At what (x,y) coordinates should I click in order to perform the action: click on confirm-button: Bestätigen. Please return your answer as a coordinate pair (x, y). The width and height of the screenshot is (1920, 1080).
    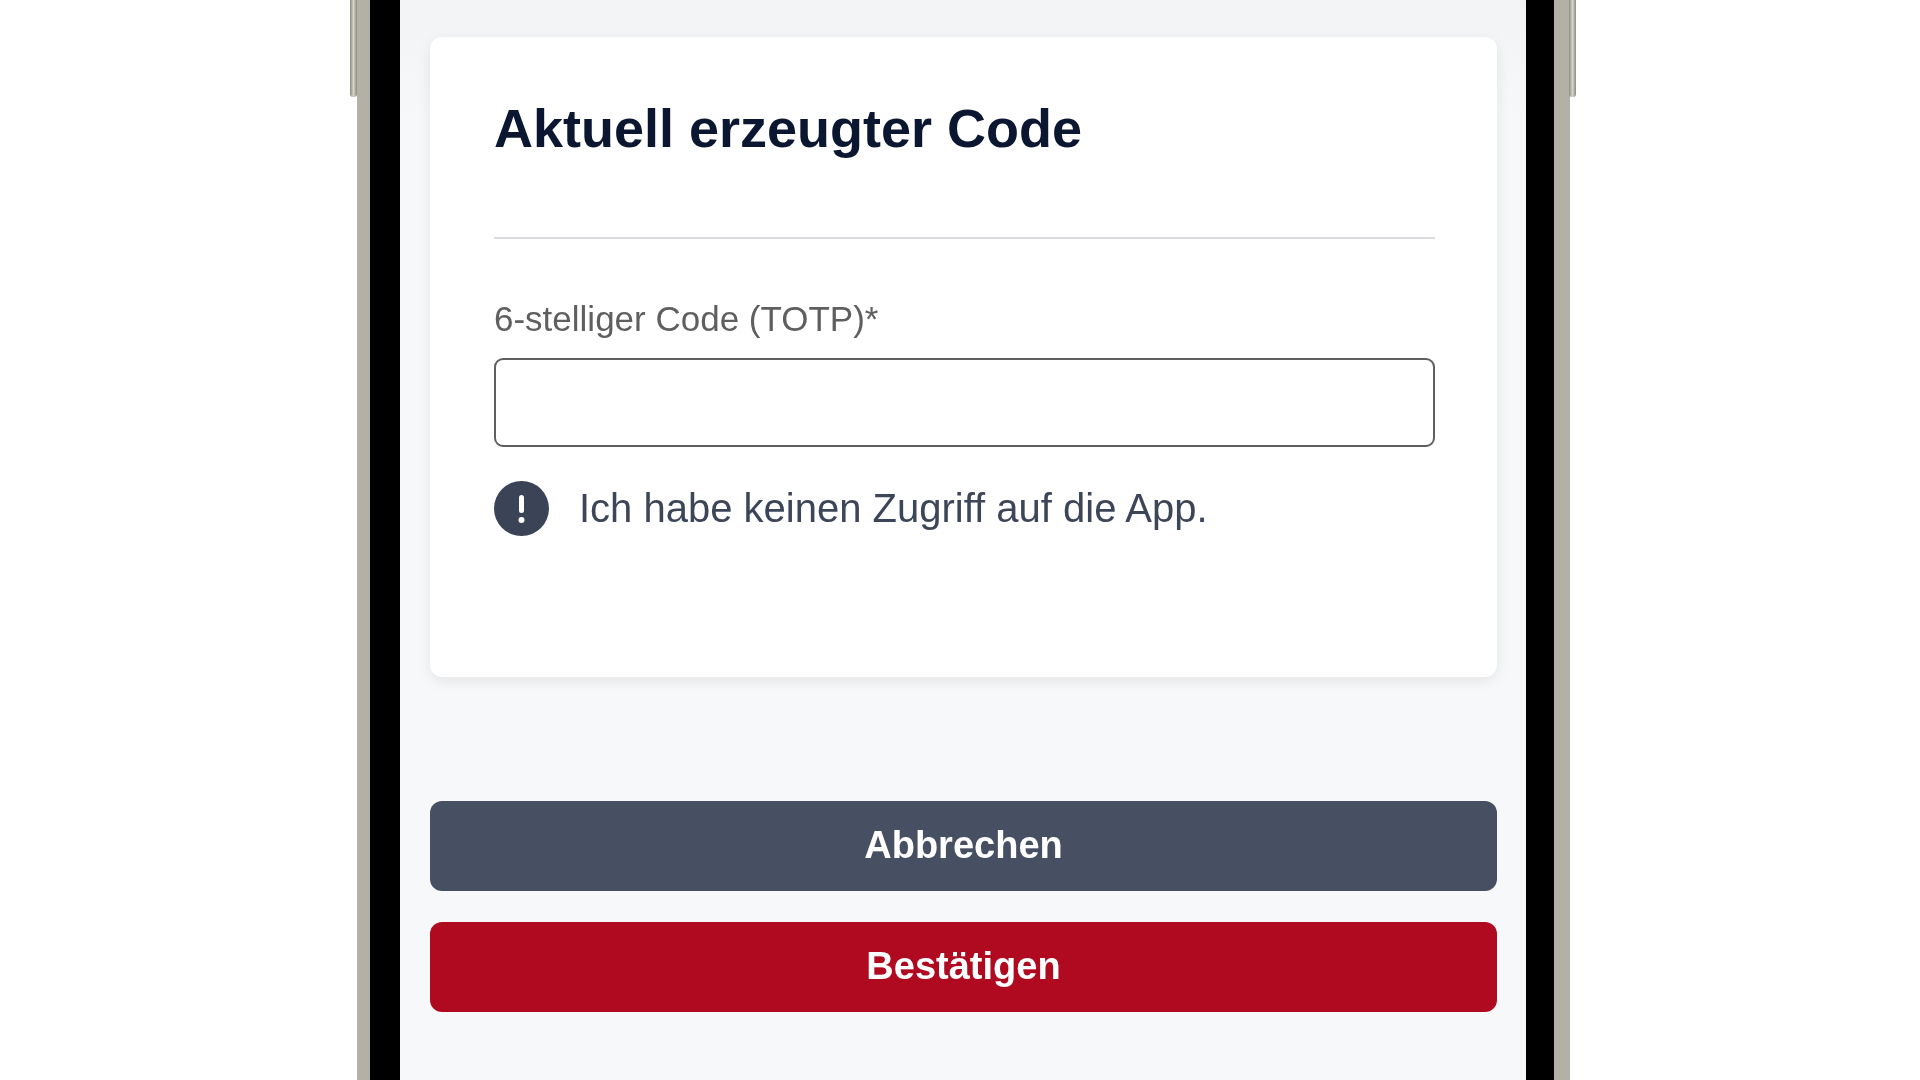
    Looking at the image, I should click on (963, 966).